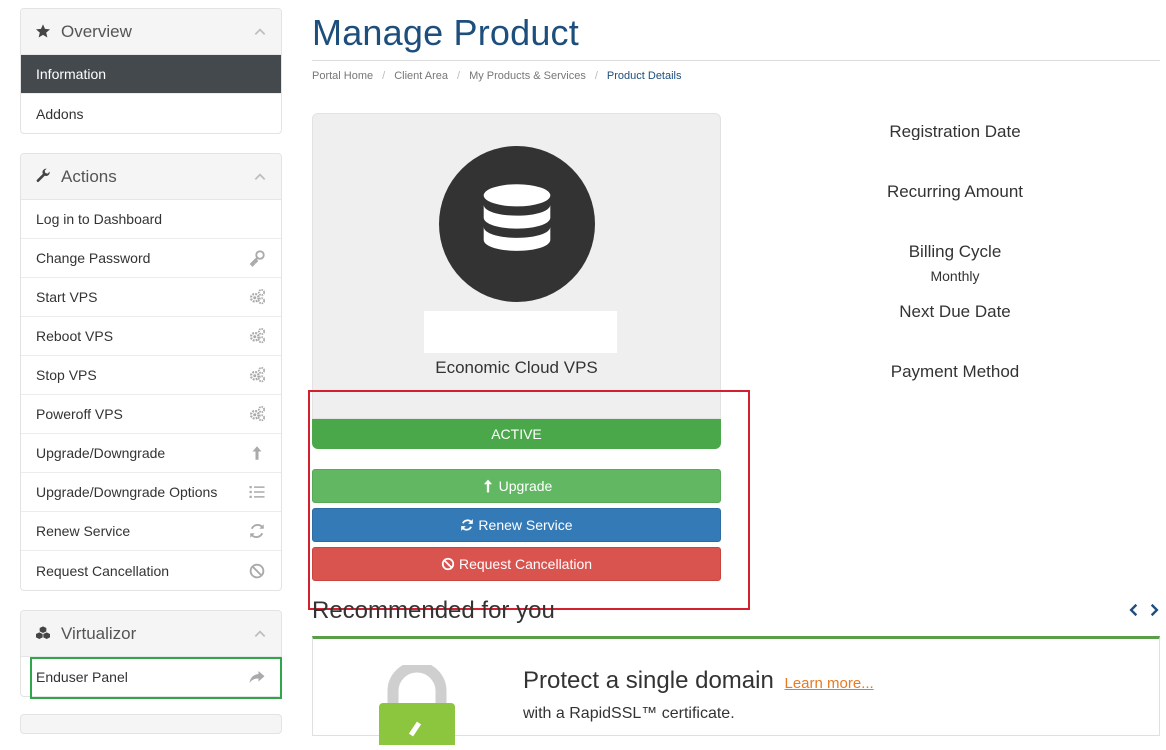 Image resolution: width=1166 pixels, height=750 pixels. I want to click on upgrade-button-label: Upgrade, so click(525, 486).